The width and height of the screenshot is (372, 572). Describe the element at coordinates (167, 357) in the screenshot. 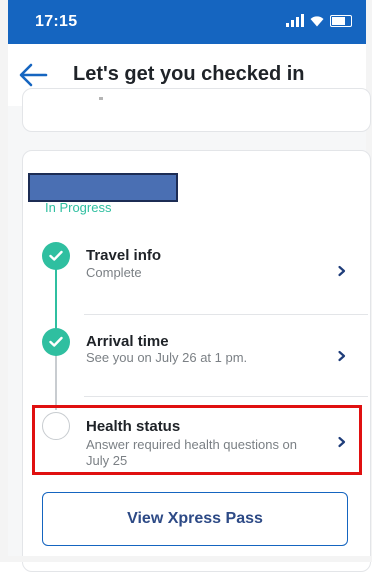

I see `step-subtitle-arrival-time: See you on July 26 at 1 pm.` at that location.